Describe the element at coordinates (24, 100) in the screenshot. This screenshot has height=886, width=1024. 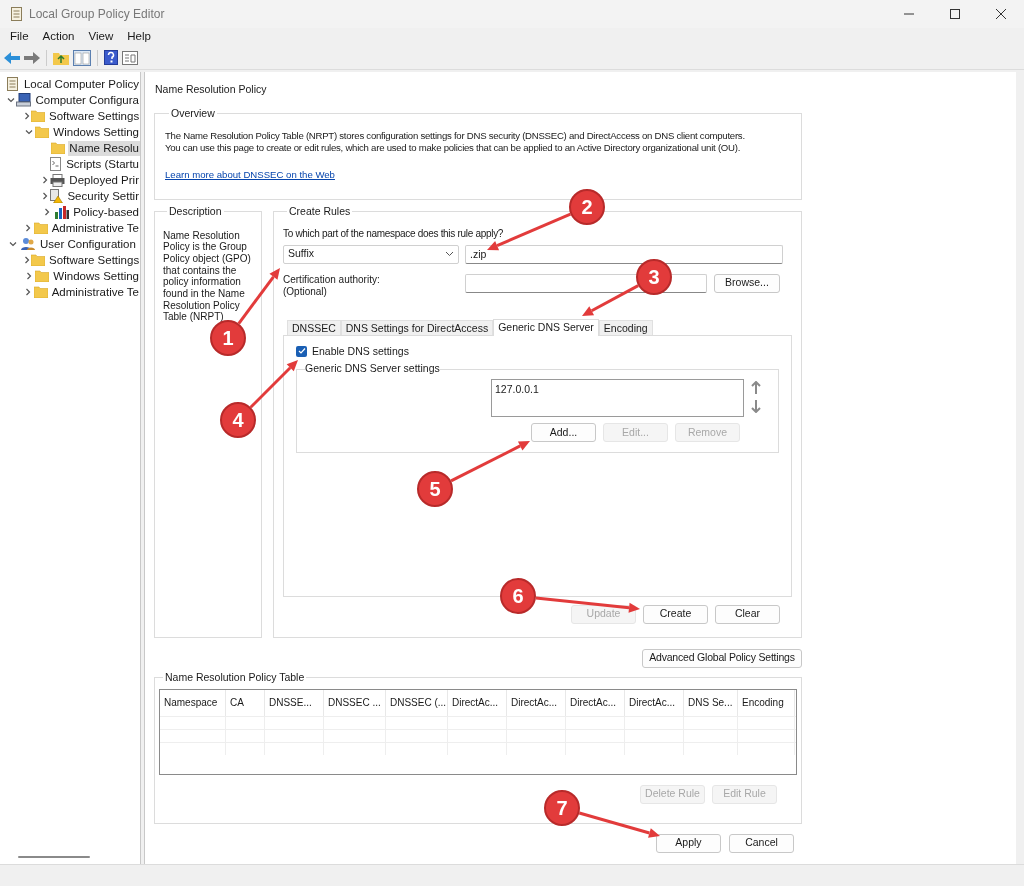
I see `computer-icon` at that location.